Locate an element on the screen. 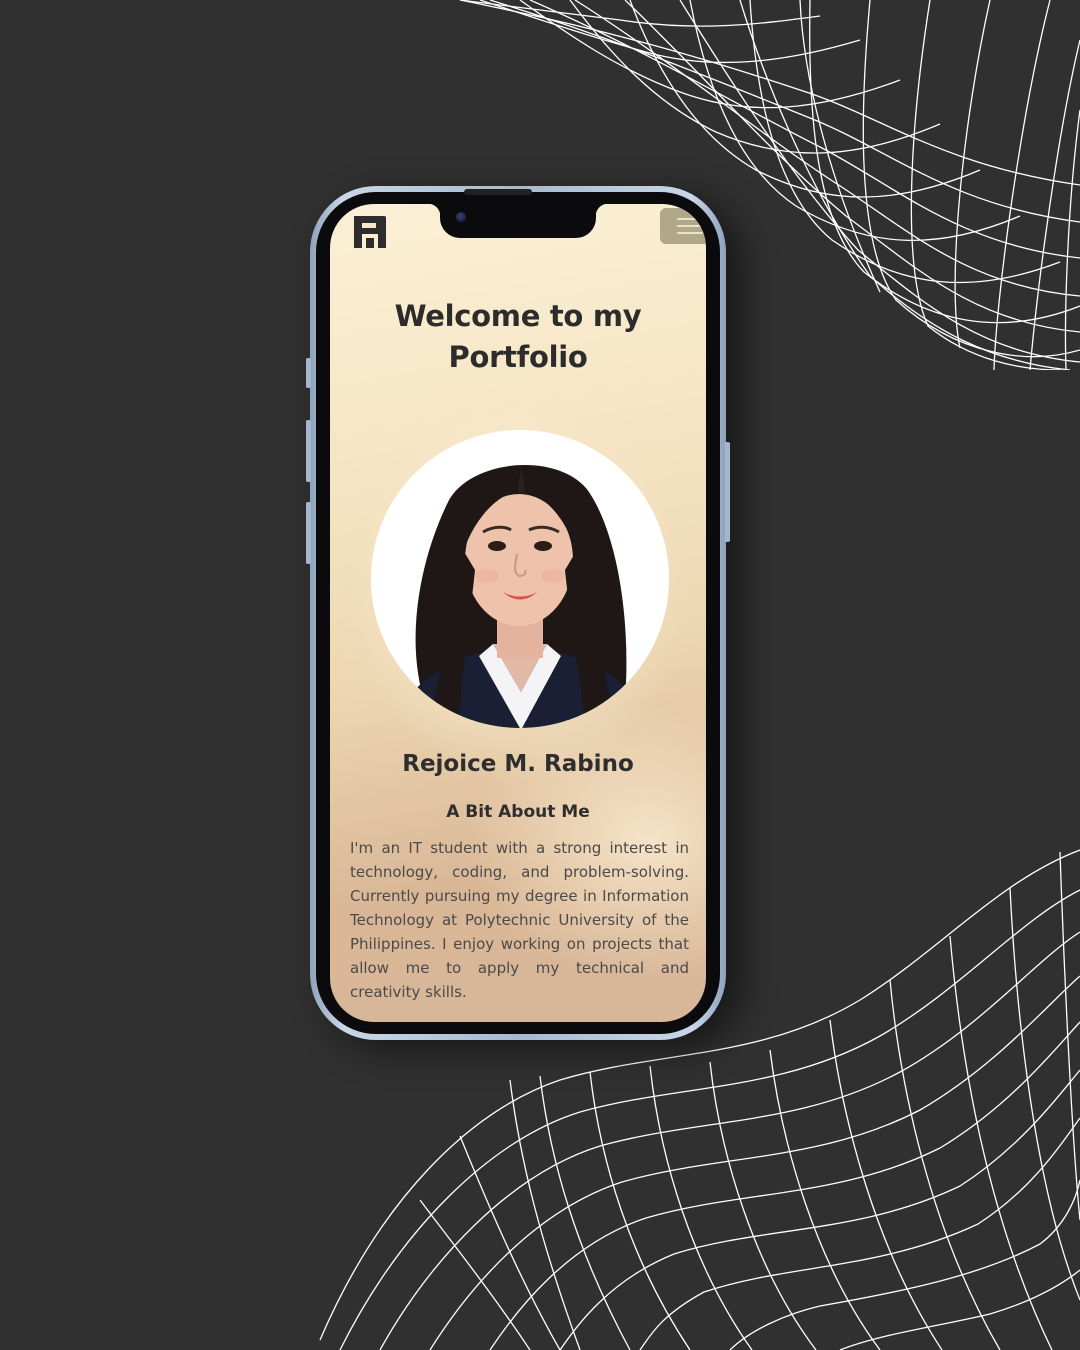 The height and width of the screenshot is (1350, 1080). phone-power-button is located at coordinates (727, 492).